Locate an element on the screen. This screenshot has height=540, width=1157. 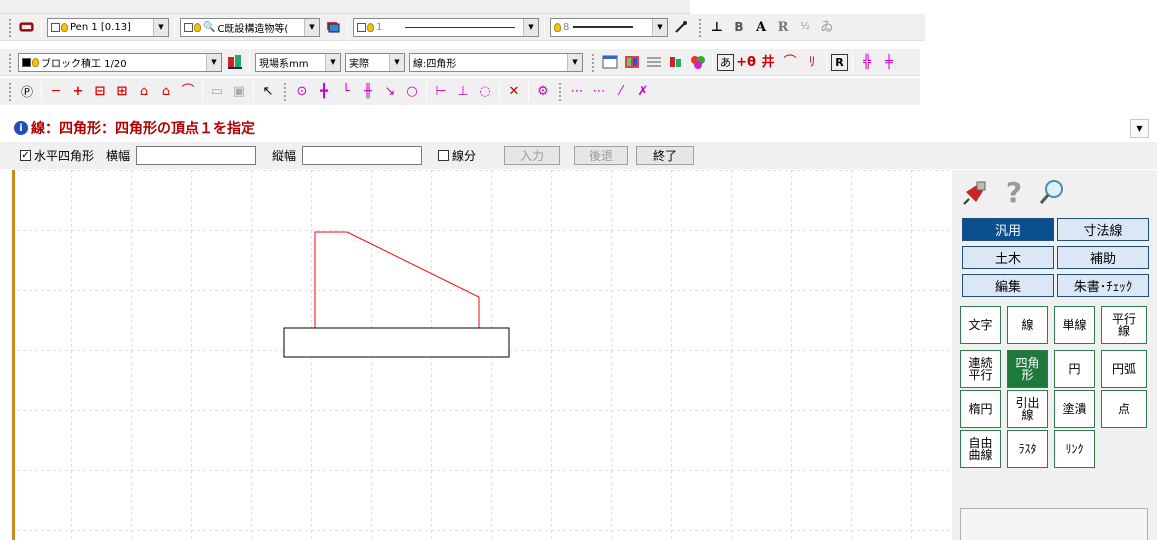
measure-alt-icon: ⋯ is located at coordinates (599, 92).